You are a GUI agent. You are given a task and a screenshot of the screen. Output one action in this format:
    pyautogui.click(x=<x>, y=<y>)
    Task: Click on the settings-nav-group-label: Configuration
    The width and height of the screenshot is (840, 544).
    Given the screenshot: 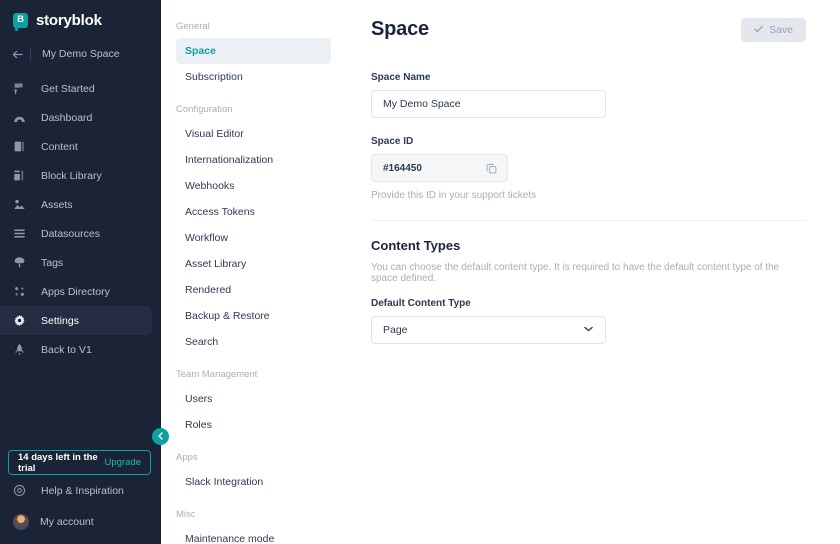 What is the action you would take?
    pyautogui.click(x=204, y=109)
    